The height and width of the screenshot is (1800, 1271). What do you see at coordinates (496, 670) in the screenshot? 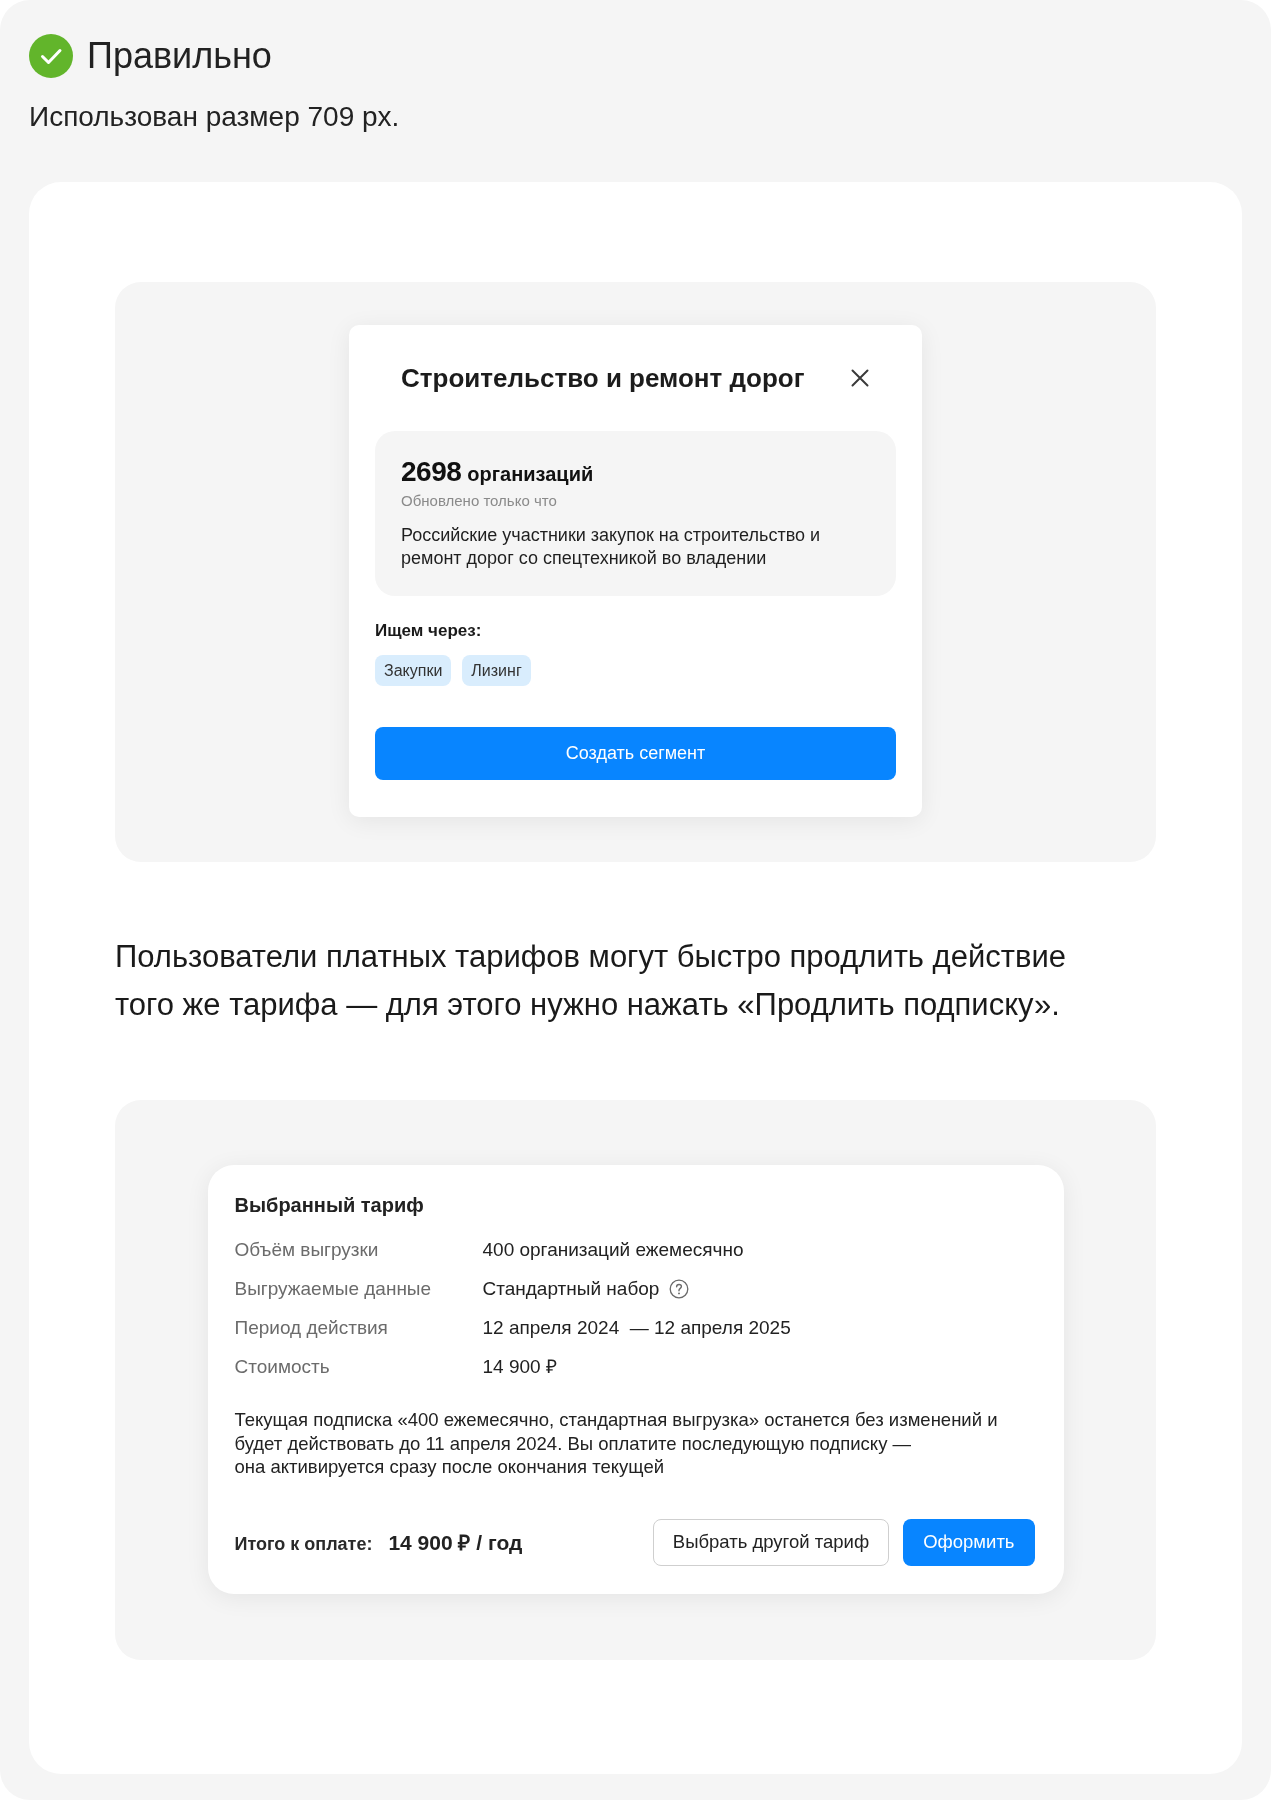
I see `source-tag: Лизинг` at bounding box center [496, 670].